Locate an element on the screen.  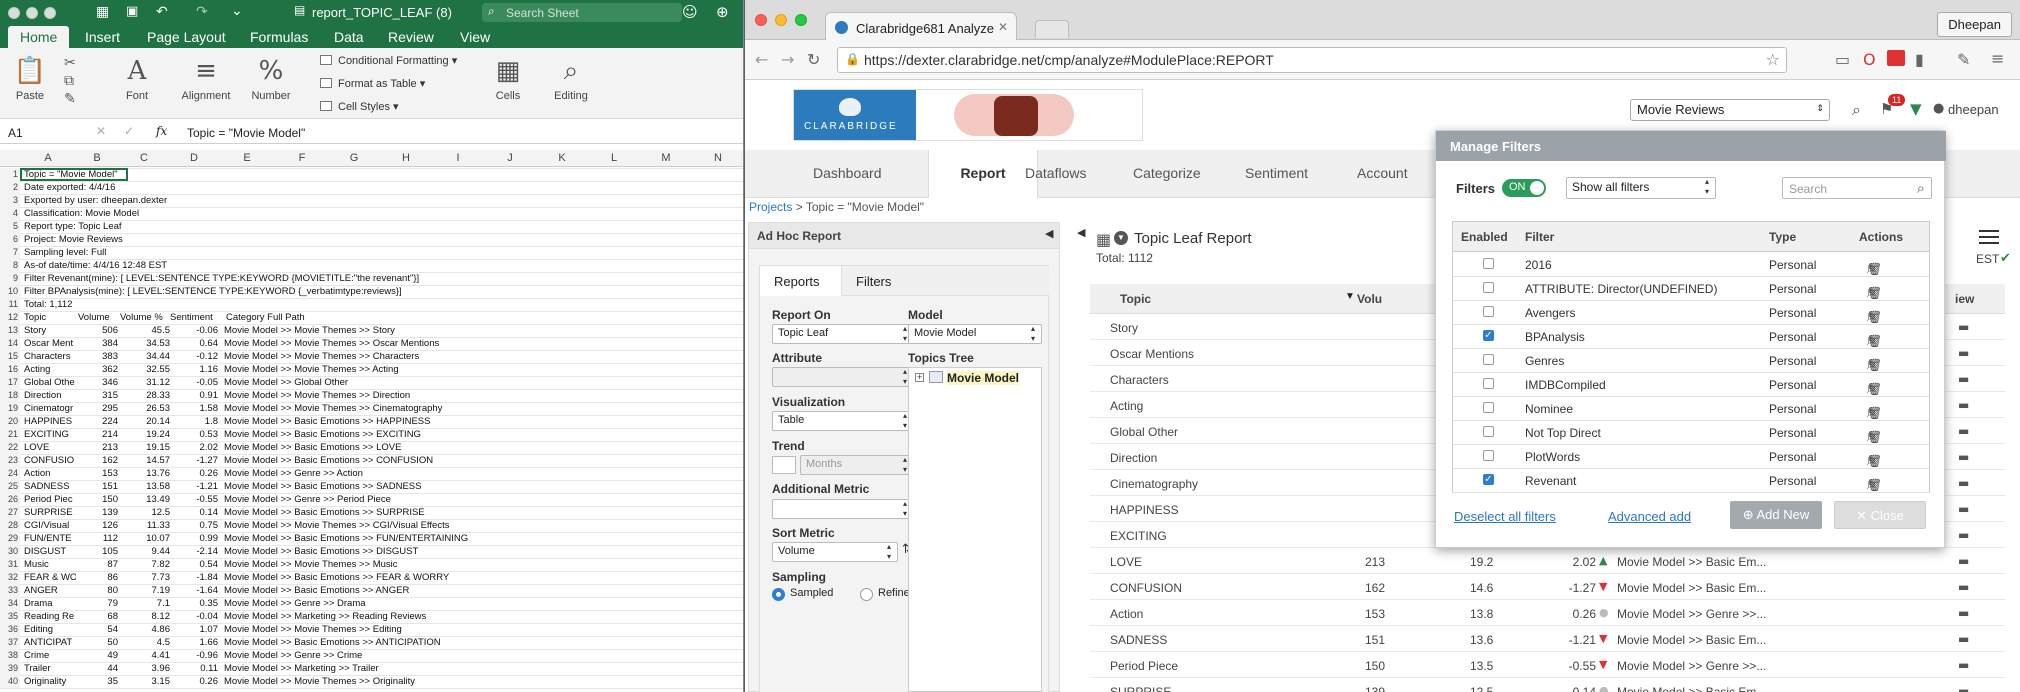
cell-volume: 112 is located at coordinates (97, 538).